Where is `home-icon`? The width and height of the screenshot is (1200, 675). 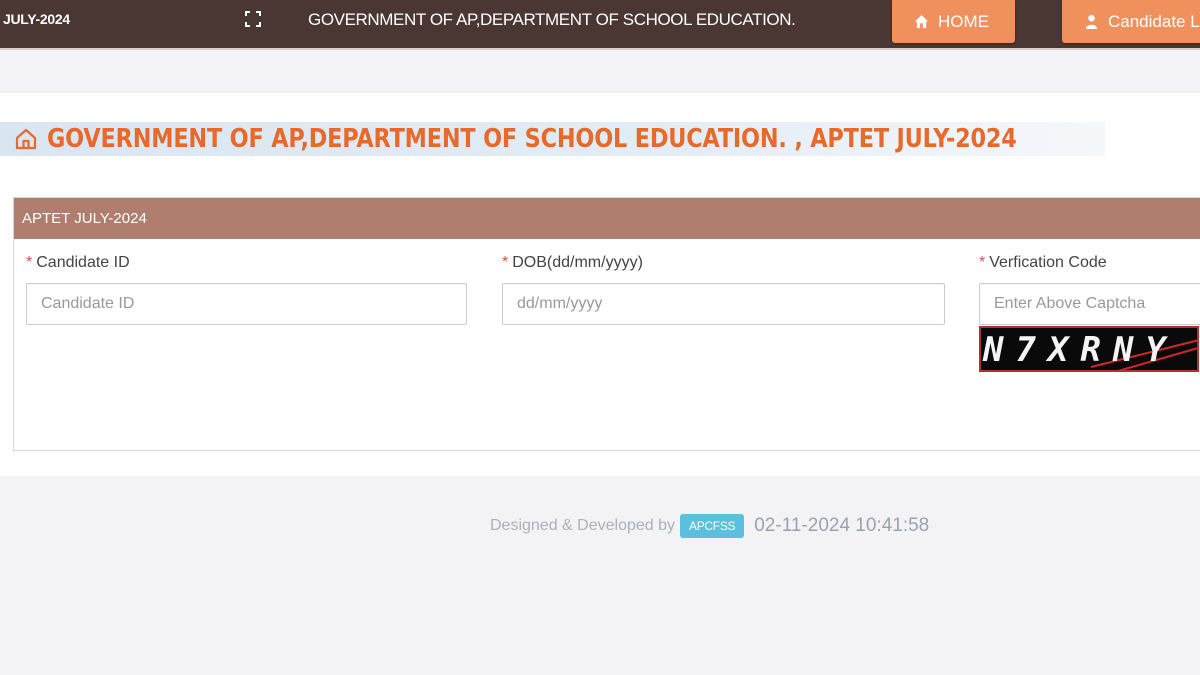 home-icon is located at coordinates (921, 21).